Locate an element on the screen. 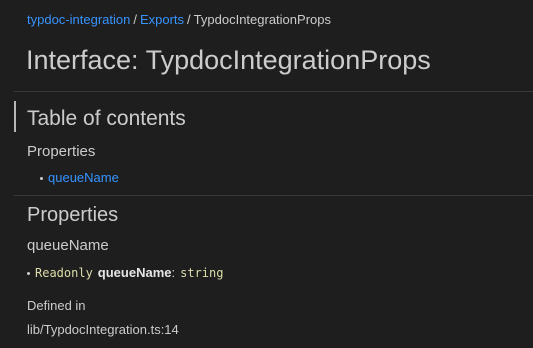 This screenshot has height=348, width=533. toc-accent-bar is located at coordinates (15, 116).